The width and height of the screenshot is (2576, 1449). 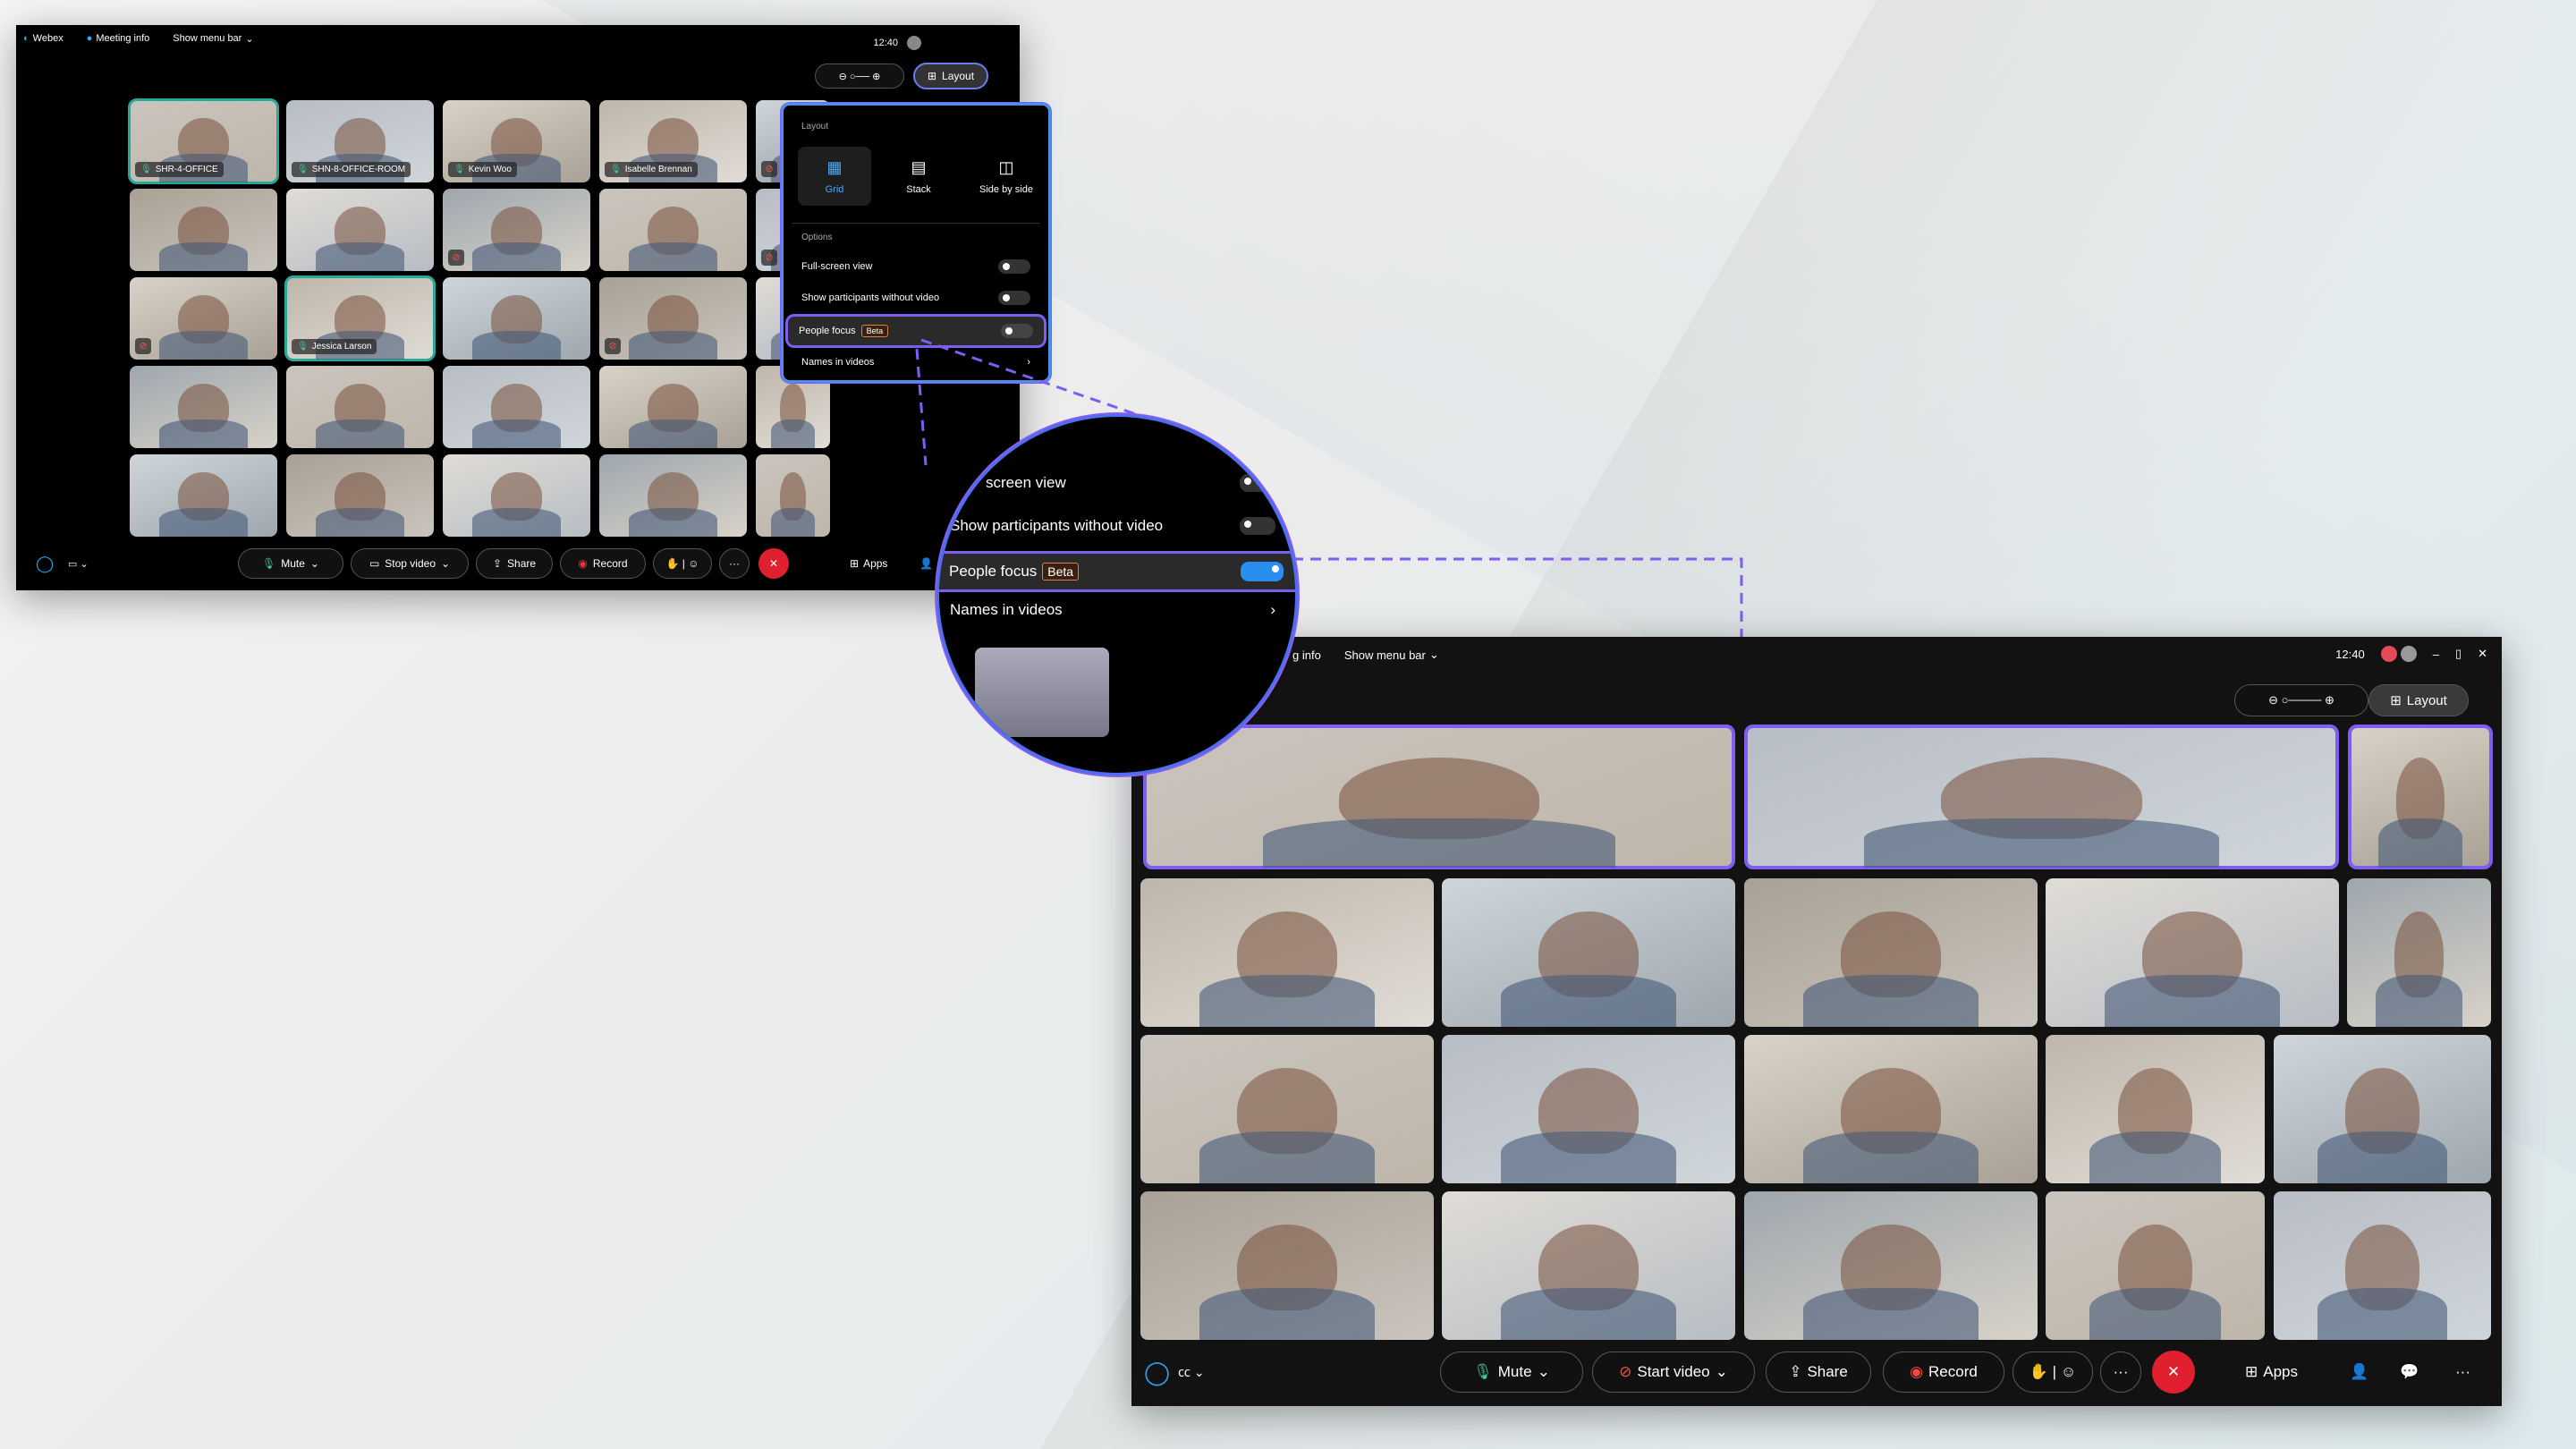 What do you see at coordinates (1795, 1371) in the screenshot?
I see `share-icon: ⇪` at bounding box center [1795, 1371].